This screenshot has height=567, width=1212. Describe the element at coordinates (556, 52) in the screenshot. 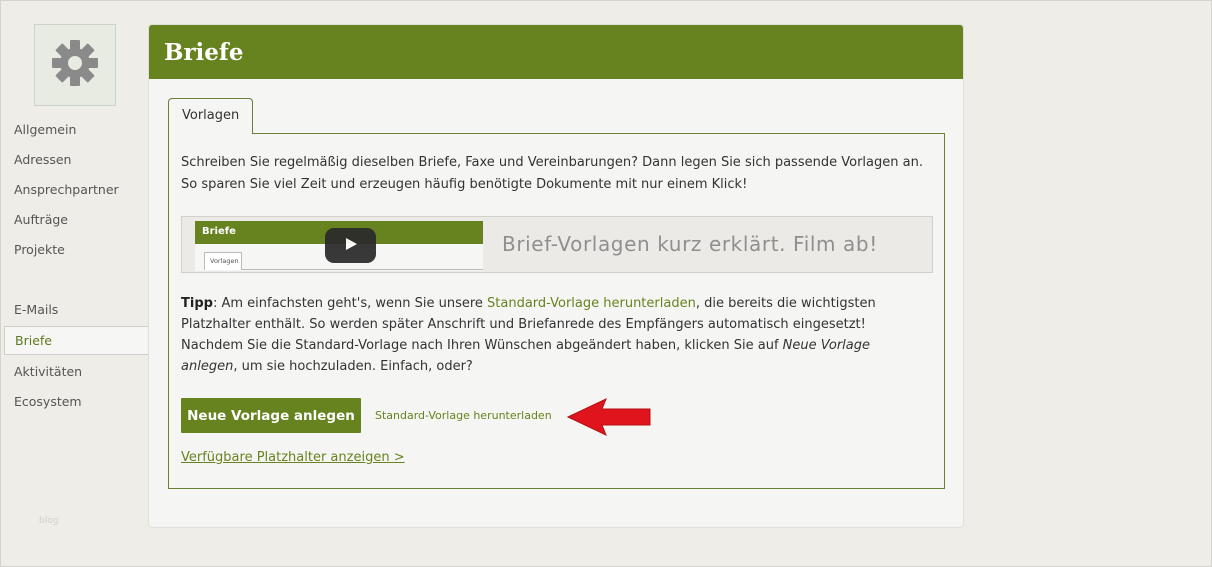

I see `panel-header: Briefe` at that location.